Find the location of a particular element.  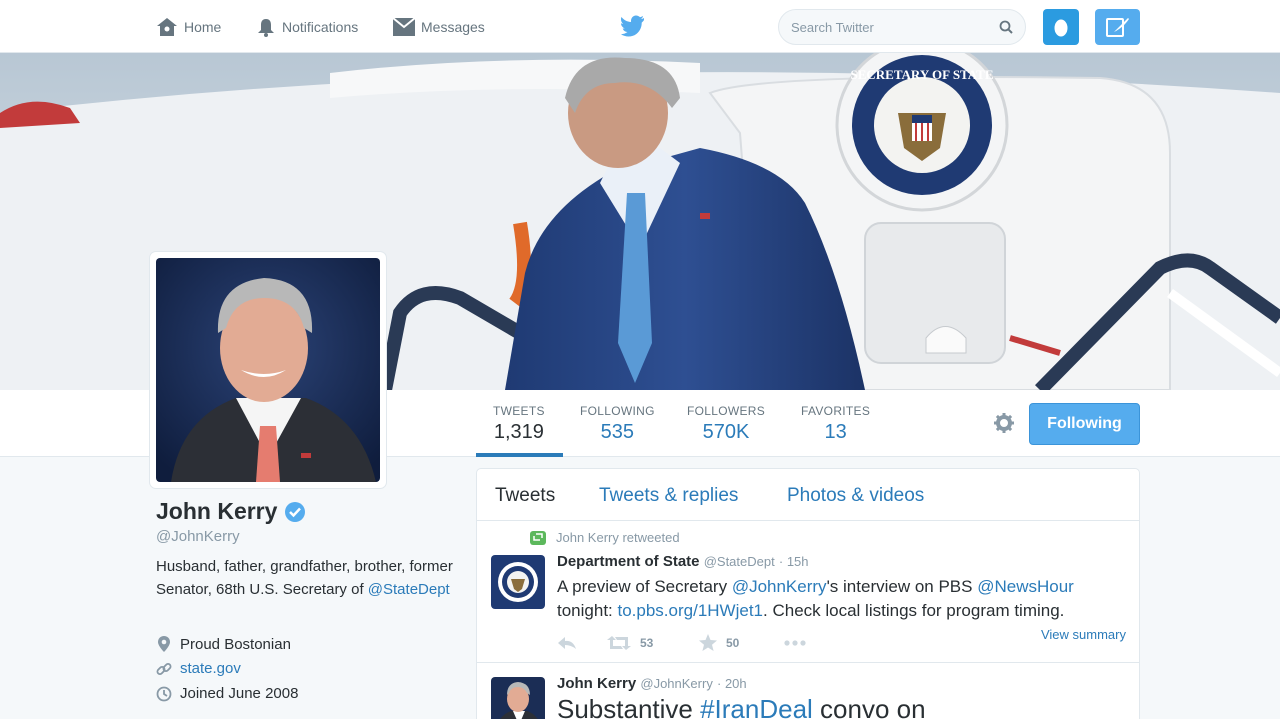

search-box is located at coordinates (902, 27).